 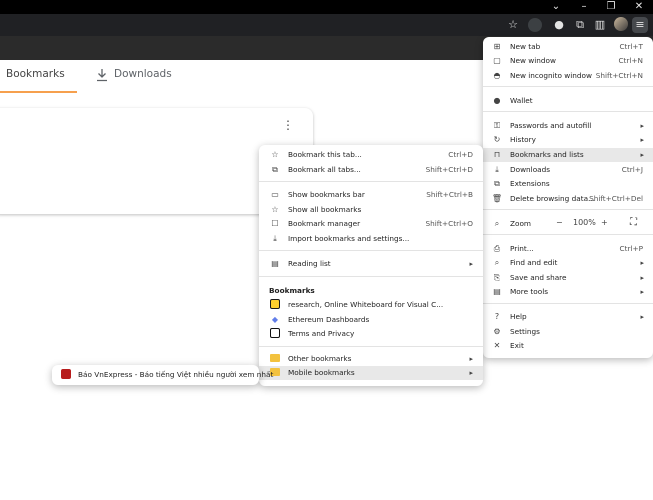 I want to click on menu-item-more-tools: ▤ More tools ▸, so click(x=568, y=292).